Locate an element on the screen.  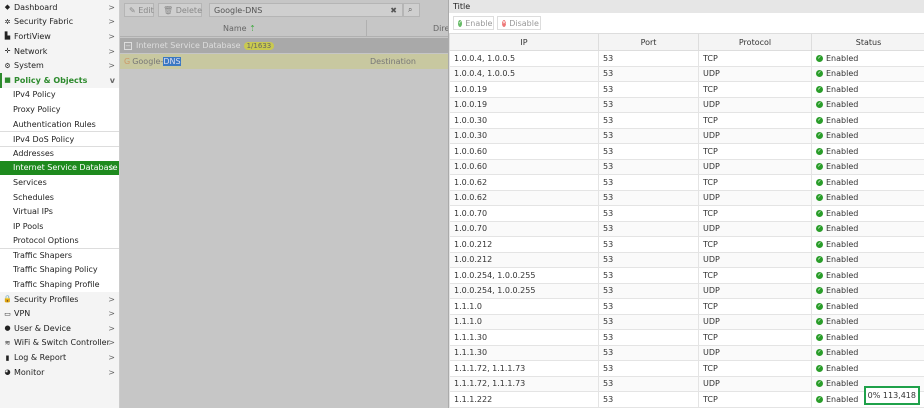
cell-text: 1.1.1.72, 1.1.1.73 is located at coordinates (490, 384).